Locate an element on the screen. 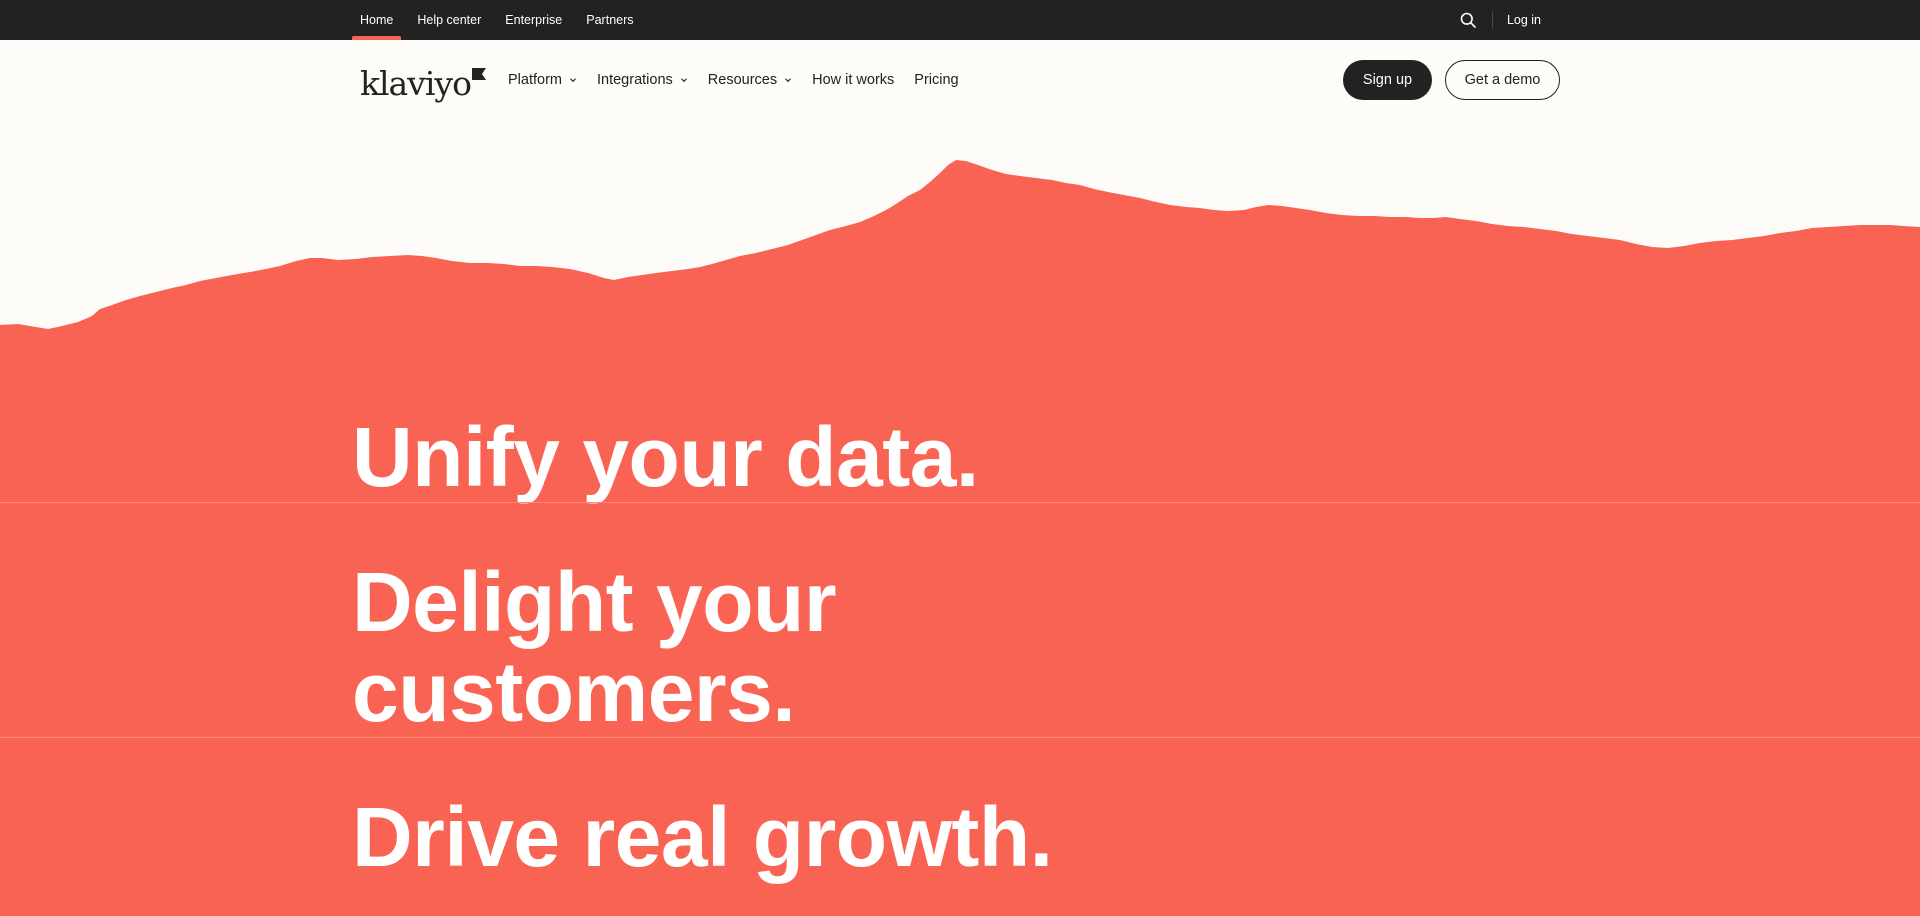 The height and width of the screenshot is (916, 1920). logo-flag-icon is located at coordinates (478, 74).